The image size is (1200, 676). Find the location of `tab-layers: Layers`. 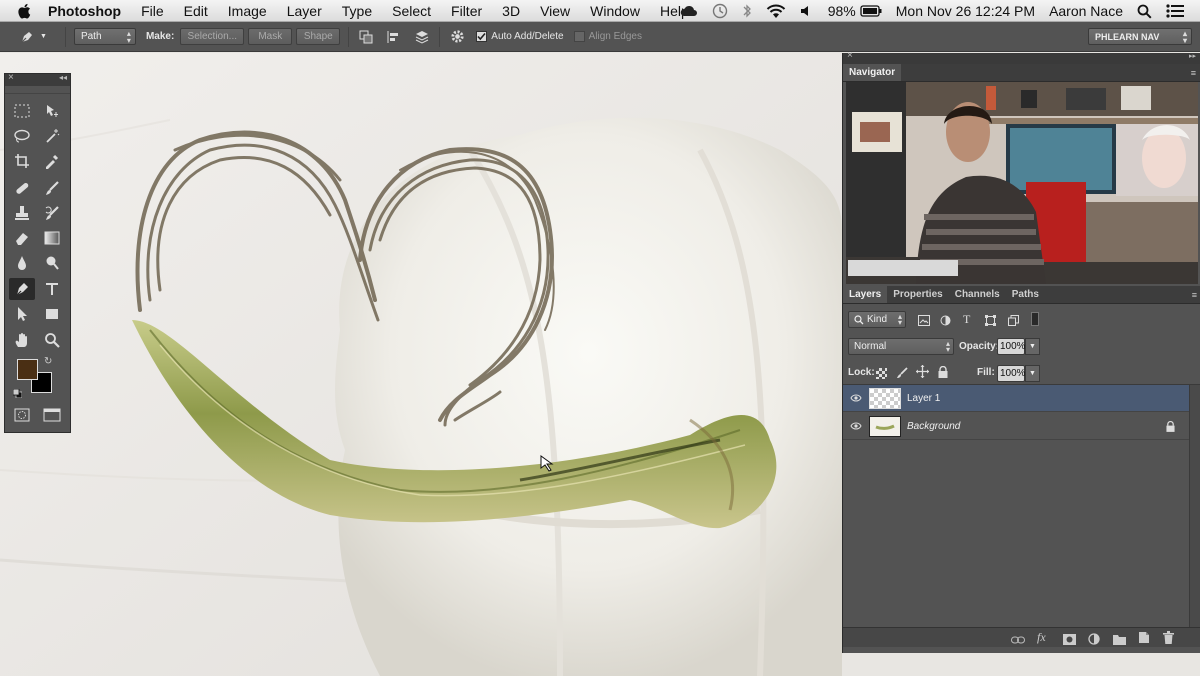

tab-layers: Layers is located at coordinates (865, 294).